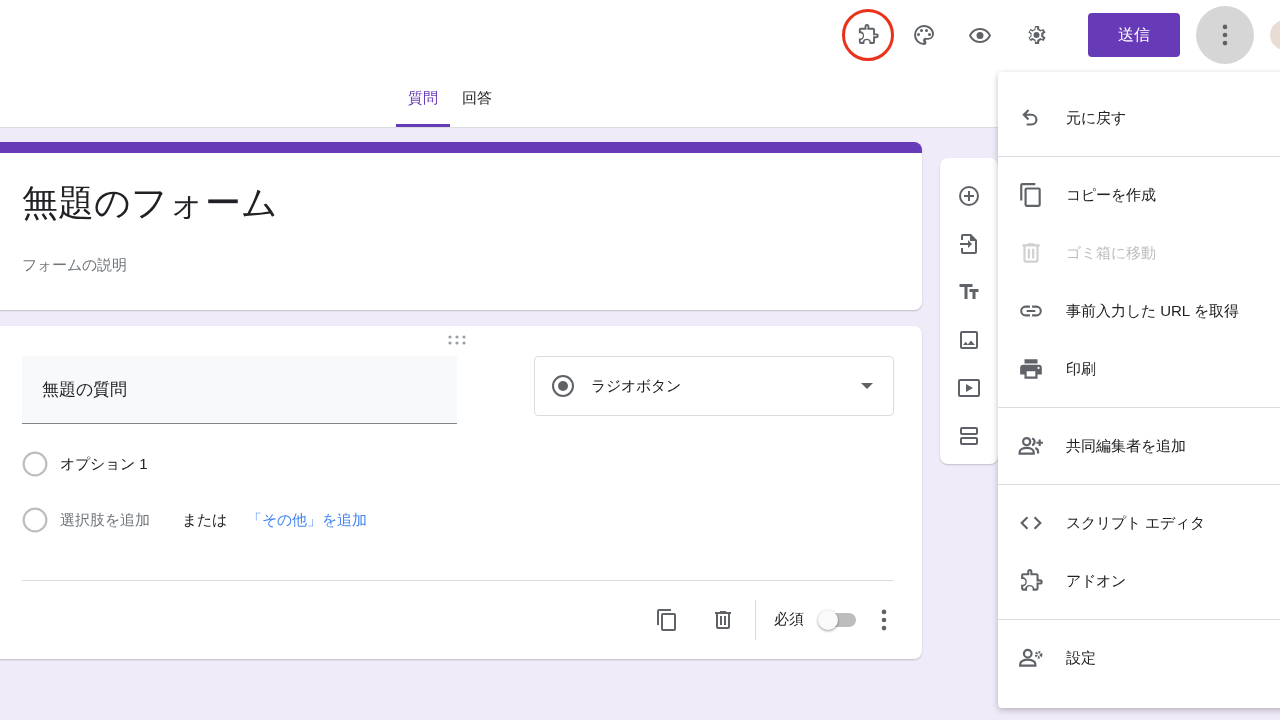 The height and width of the screenshot is (720, 1280). What do you see at coordinates (204, 519) in the screenshot?
I see `or-text: または` at bounding box center [204, 519].